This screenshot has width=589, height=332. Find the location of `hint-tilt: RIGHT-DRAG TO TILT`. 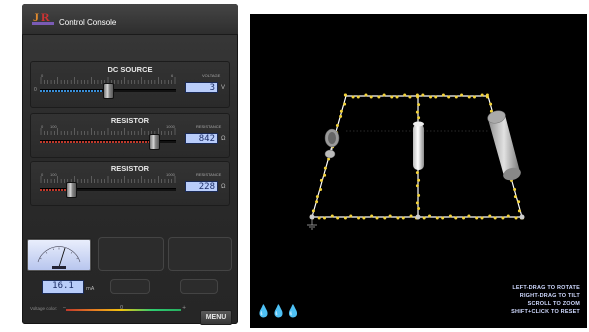

hint-tilt: RIGHT-DRAG TO TILT is located at coordinates (549, 296).